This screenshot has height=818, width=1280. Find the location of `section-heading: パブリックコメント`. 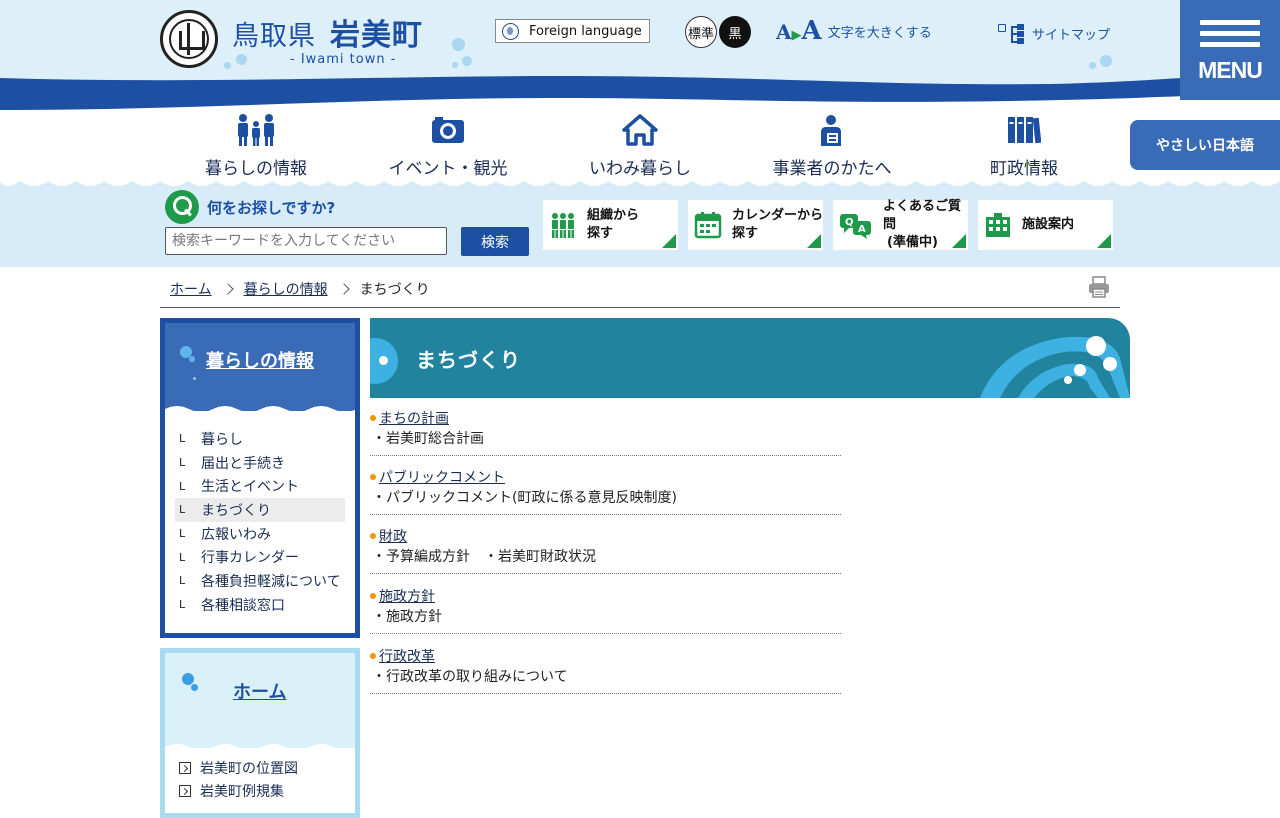

section-heading: パブリックコメント is located at coordinates (437, 477).